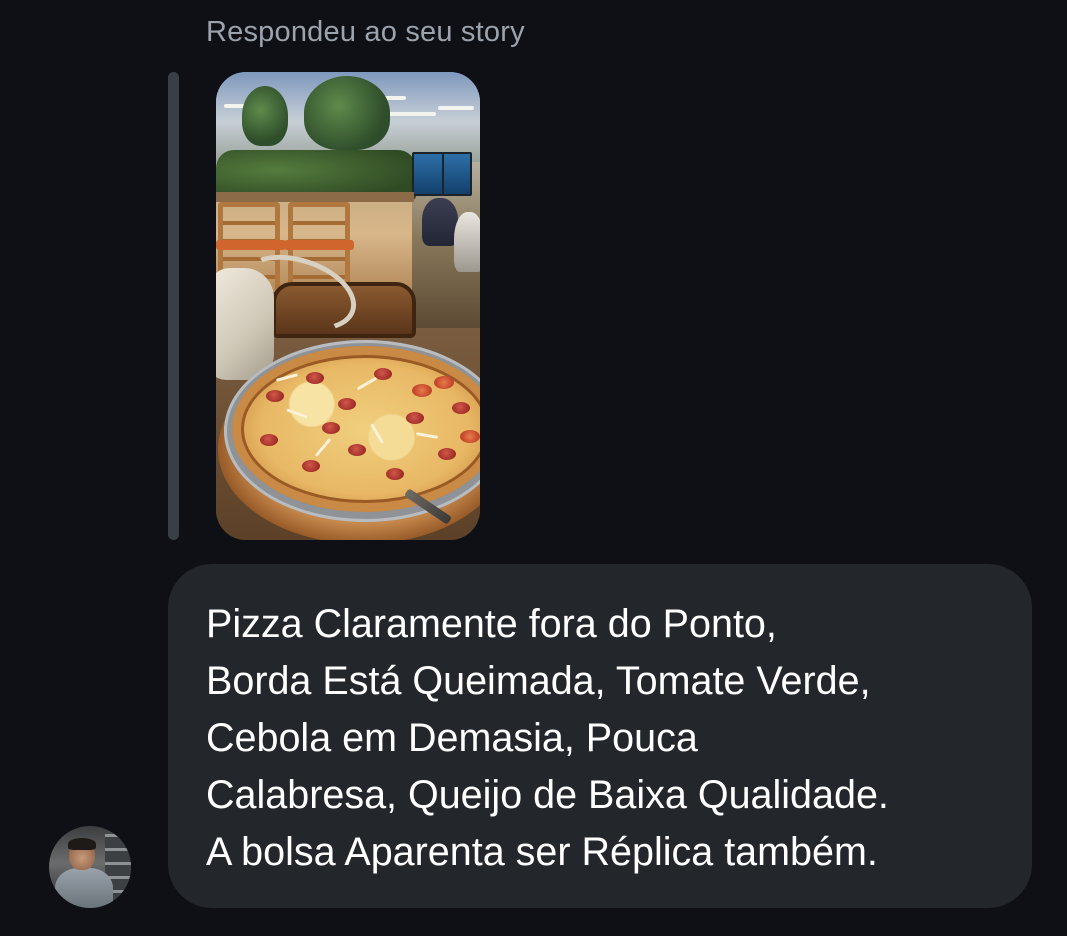 The image size is (1067, 936). Describe the element at coordinates (245, 324) in the screenshot. I see `photo-bag` at that location.